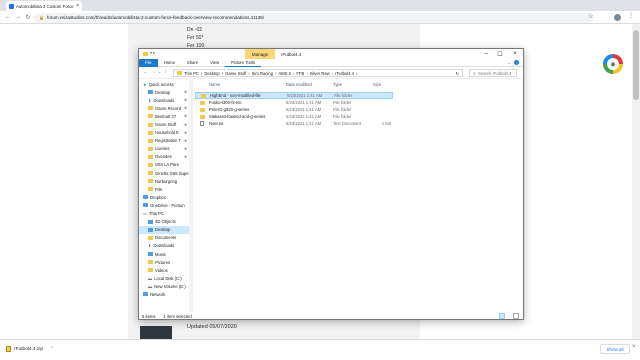  I want to click on nav-item: Game Record ✱, so click(164, 108).